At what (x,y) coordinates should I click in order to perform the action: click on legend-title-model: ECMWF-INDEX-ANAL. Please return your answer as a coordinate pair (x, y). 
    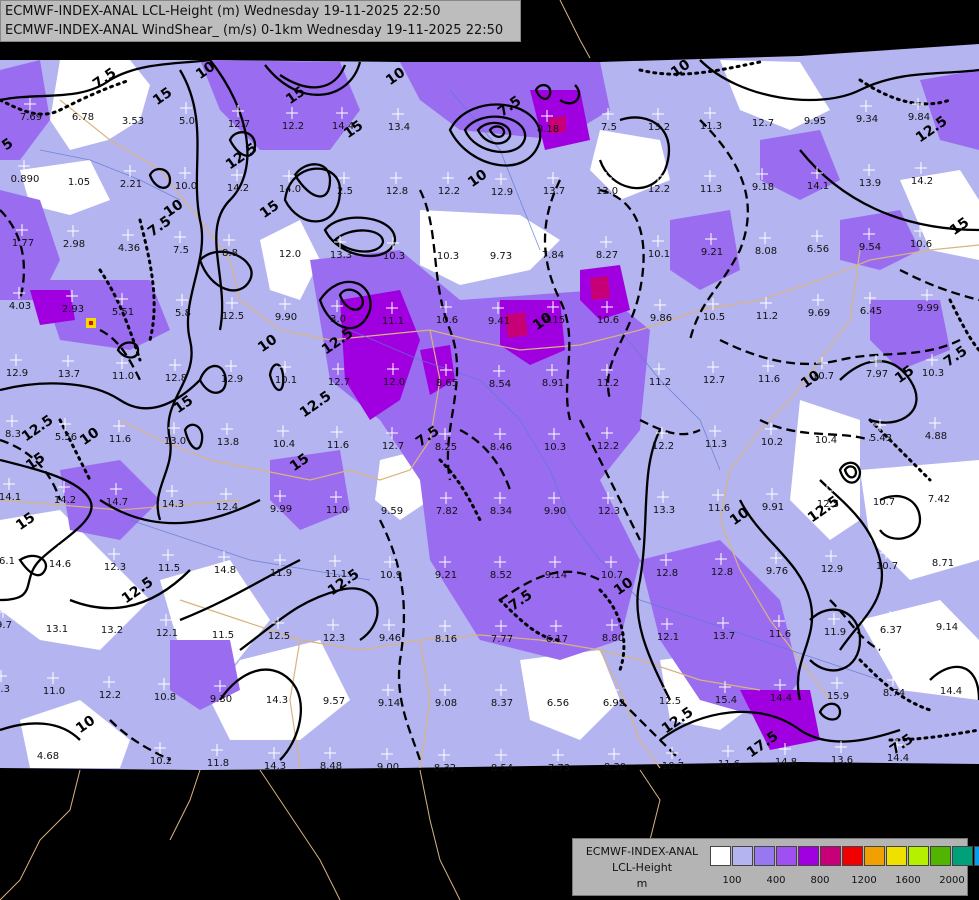
    Looking at the image, I should click on (642, 851).